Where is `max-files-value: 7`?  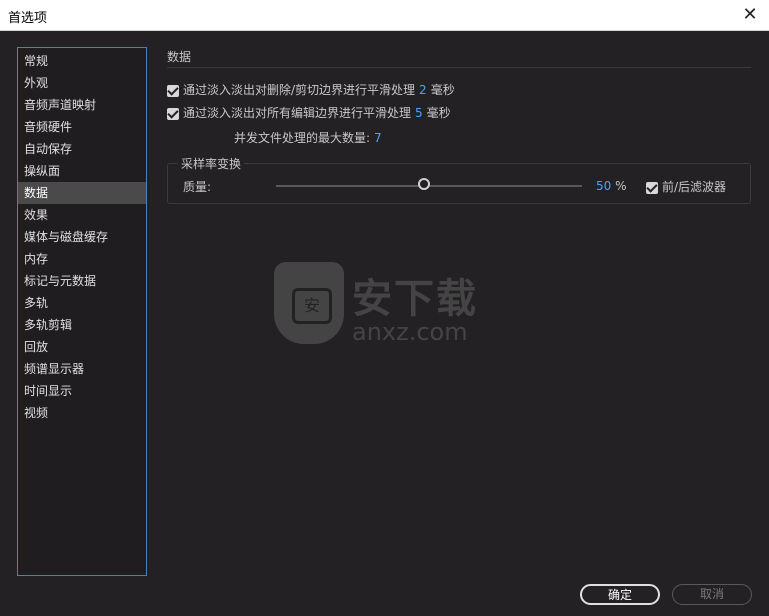 max-files-value: 7 is located at coordinates (378, 138).